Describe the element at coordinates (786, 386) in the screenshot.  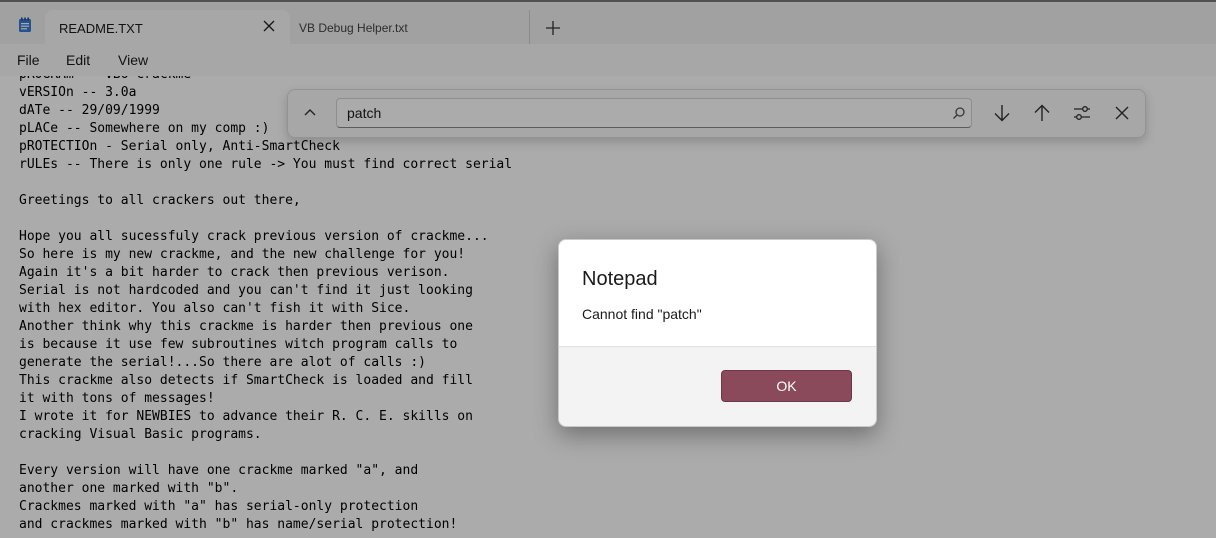
I see `ok-button: OK` at that location.